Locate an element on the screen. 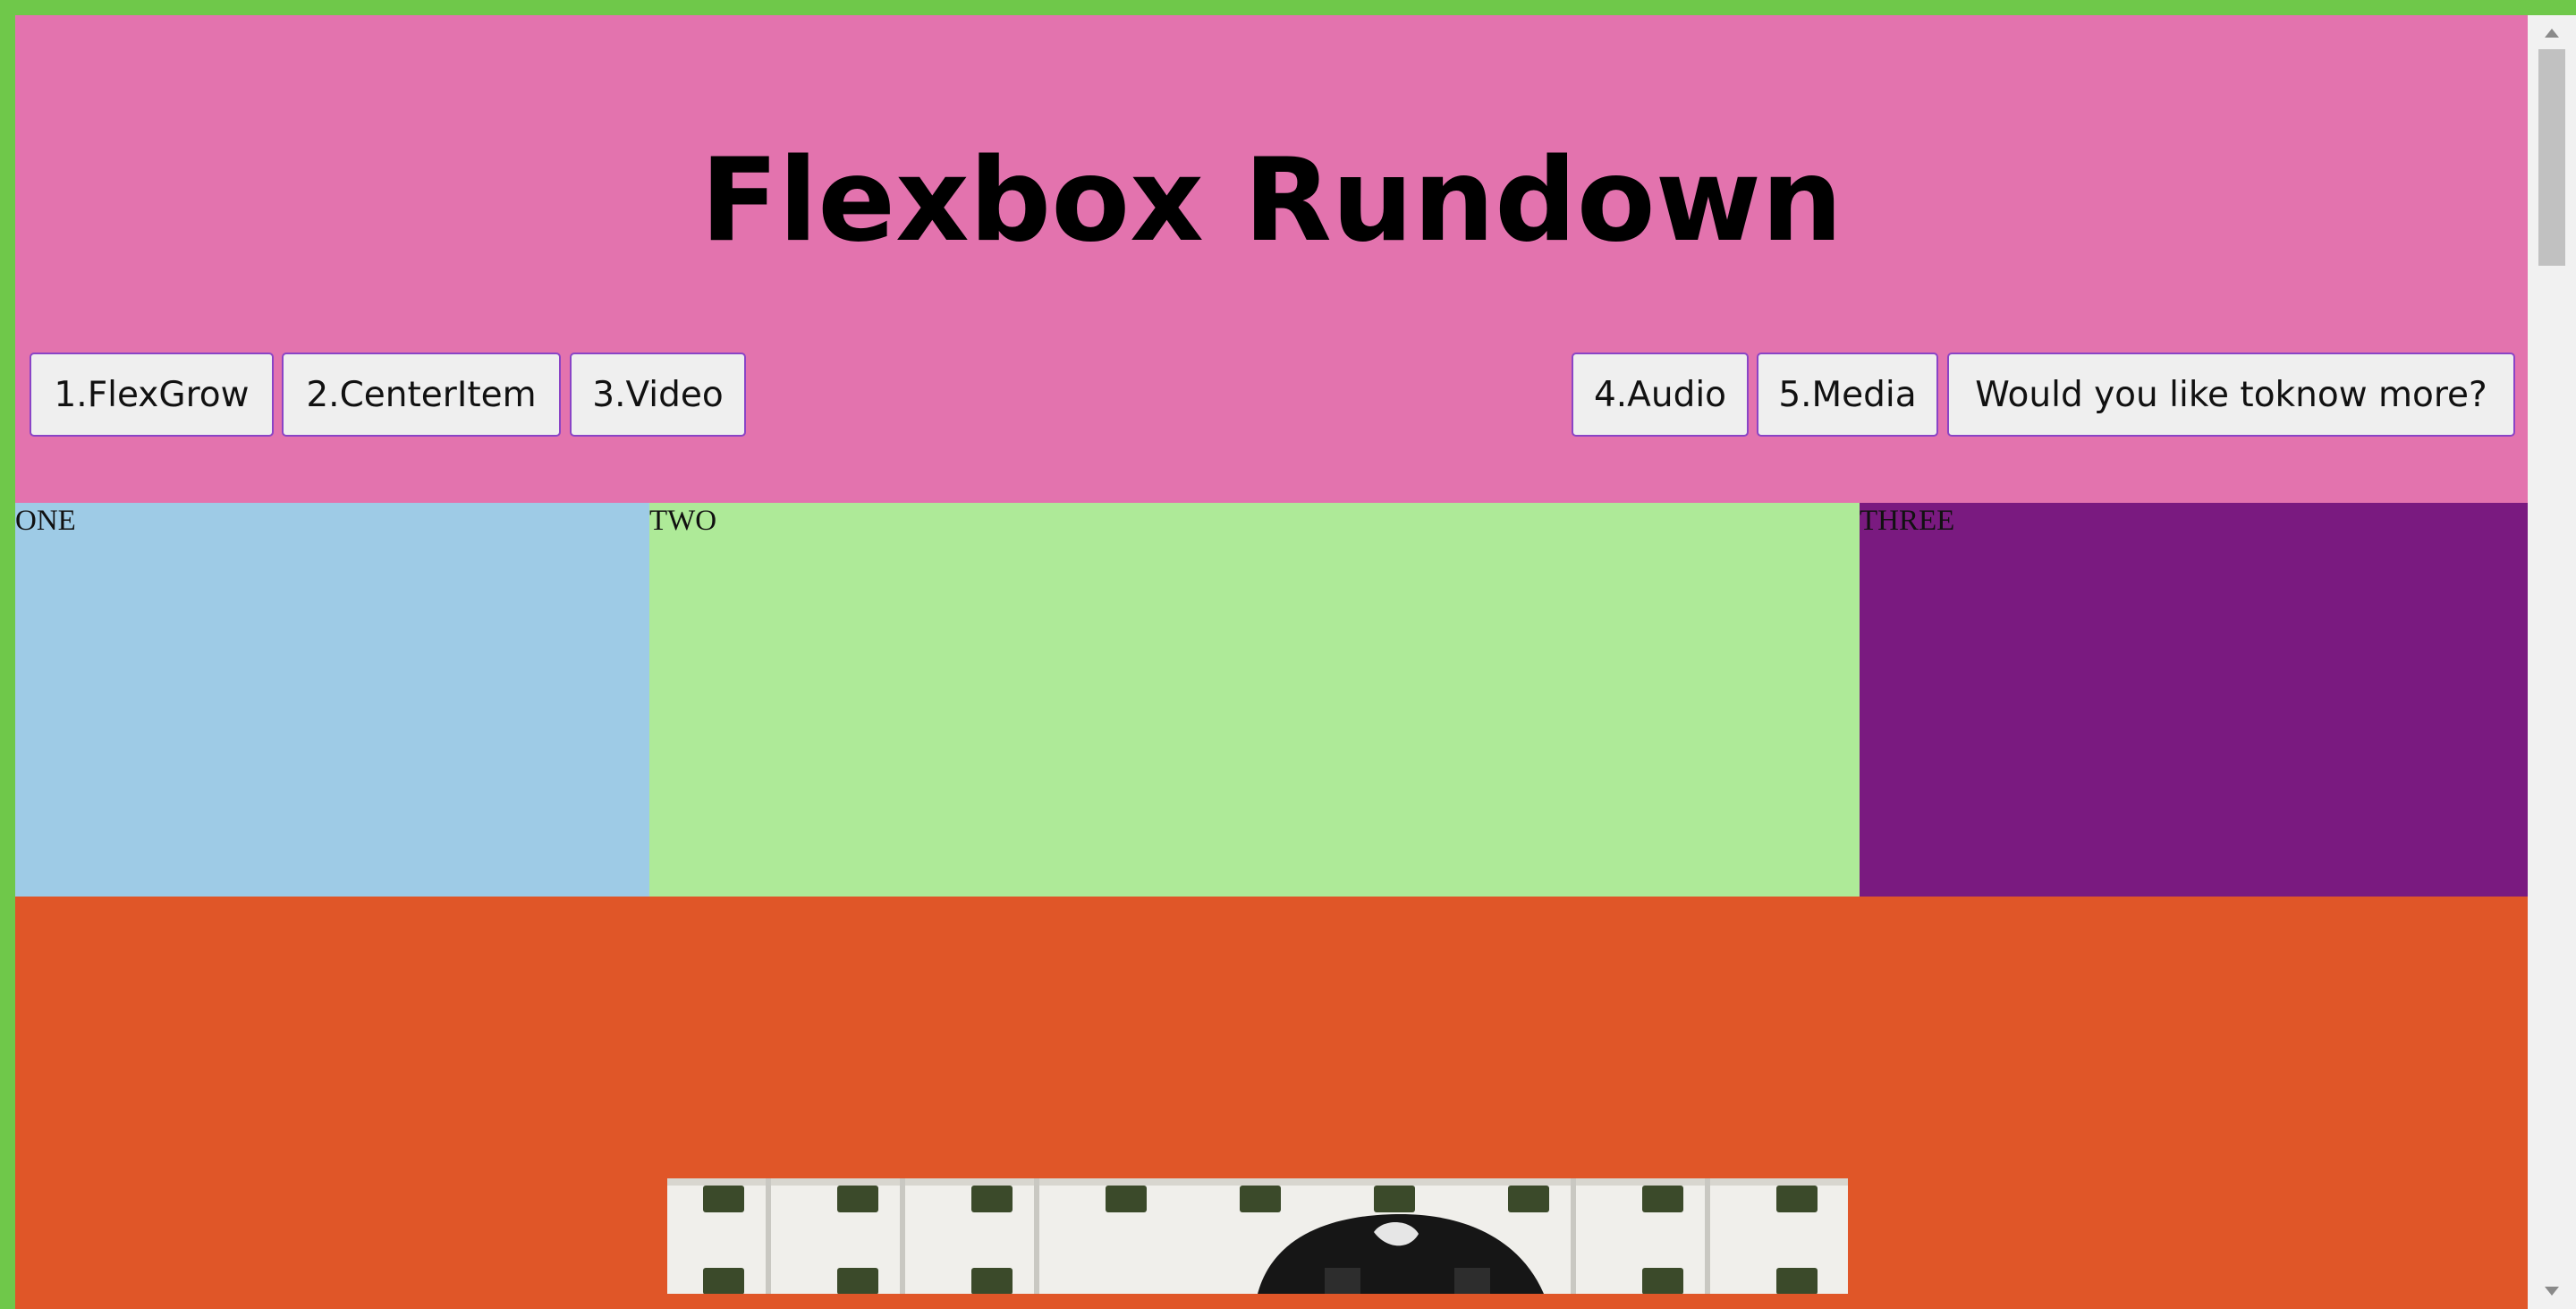  scrollbar-thumb is located at coordinates (2551, 157).